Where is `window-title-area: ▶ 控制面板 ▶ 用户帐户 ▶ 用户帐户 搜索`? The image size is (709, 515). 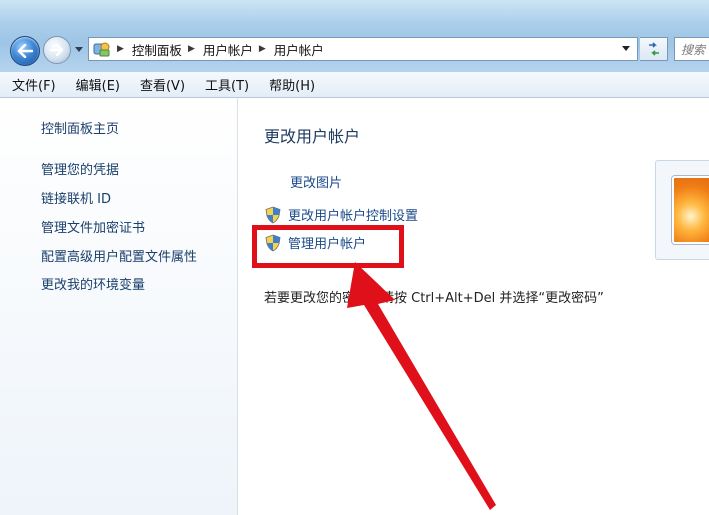
window-title-area: ▶ 控制面板 ▶ 用户帐户 ▶ 用户帐户 搜索 is located at coordinates (354, 36).